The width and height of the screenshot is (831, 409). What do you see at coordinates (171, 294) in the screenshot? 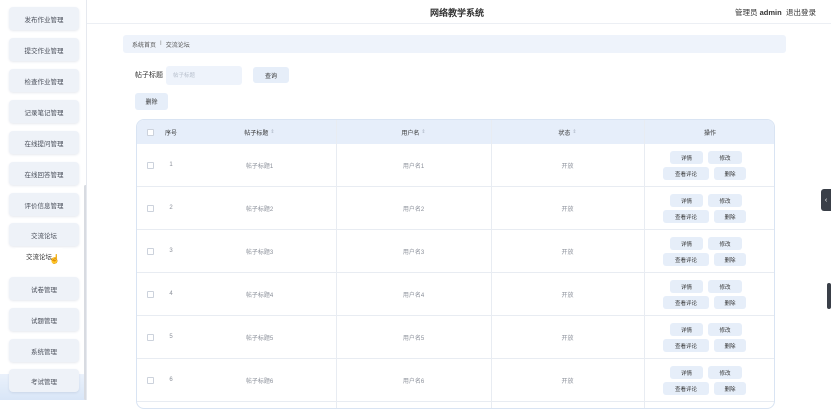
I see `cell-index: 4` at bounding box center [171, 294].